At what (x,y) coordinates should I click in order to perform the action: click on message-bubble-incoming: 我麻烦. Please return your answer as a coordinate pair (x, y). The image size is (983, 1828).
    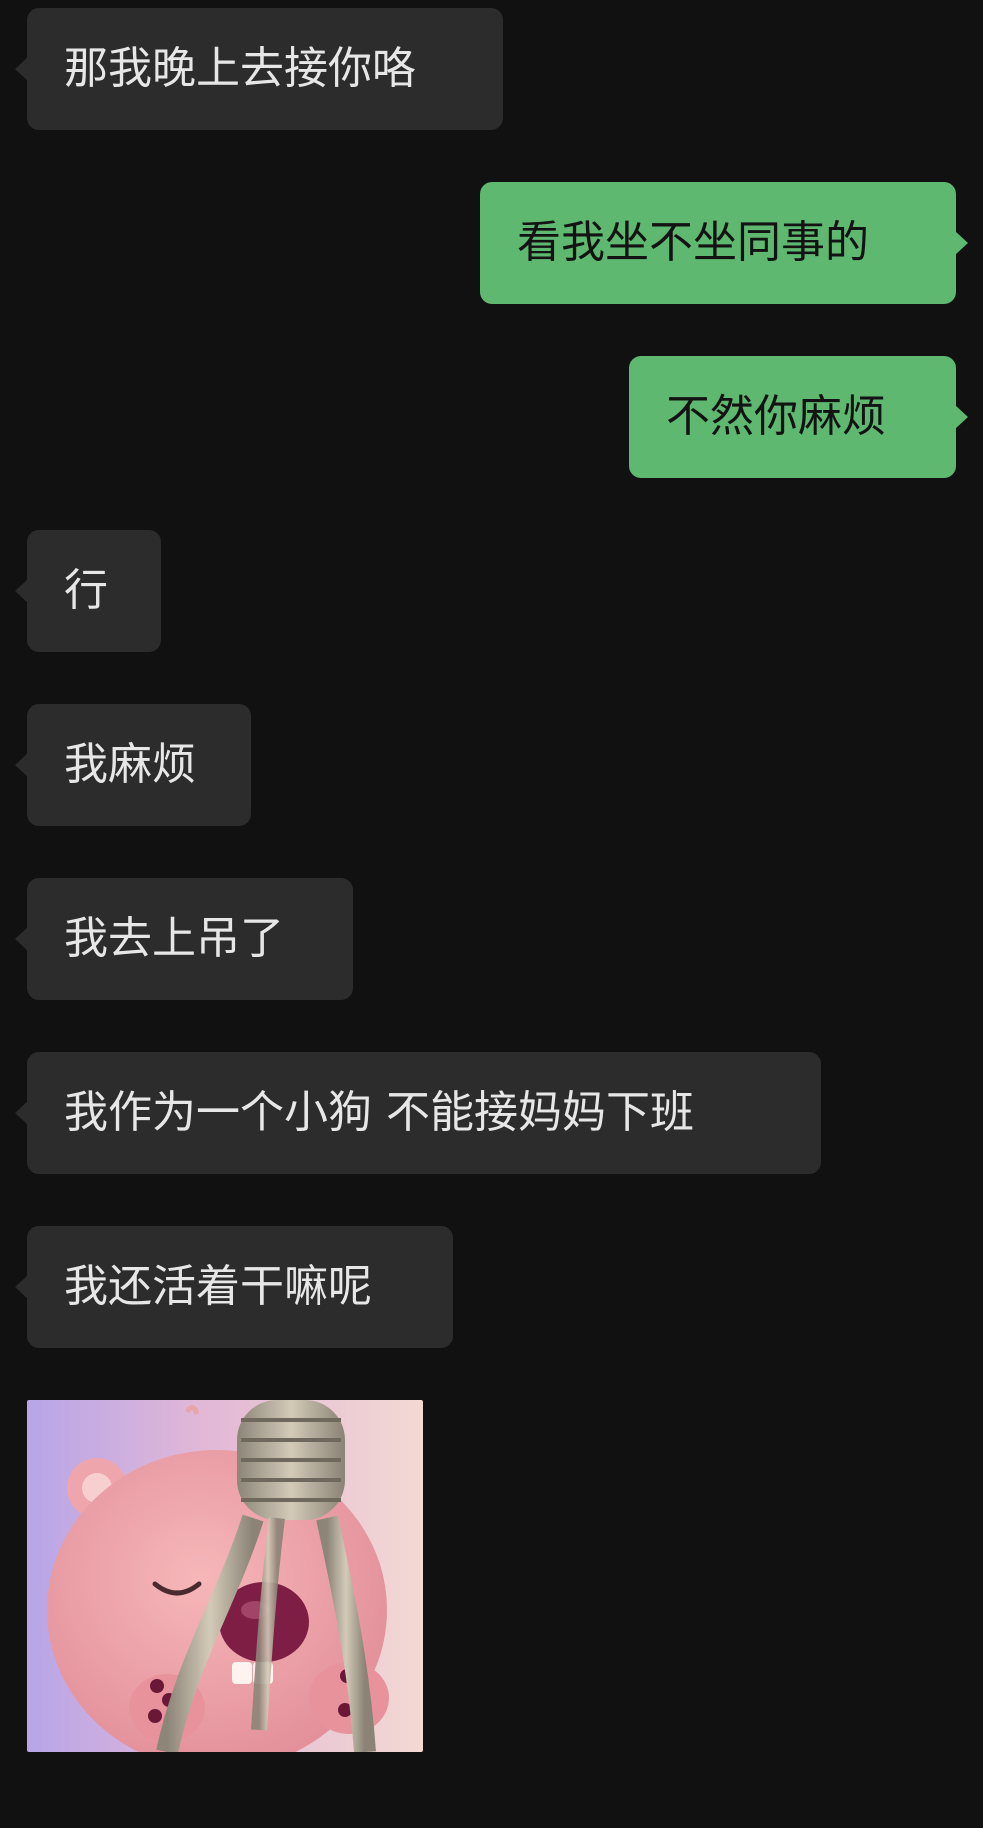
    Looking at the image, I should click on (133, 765).